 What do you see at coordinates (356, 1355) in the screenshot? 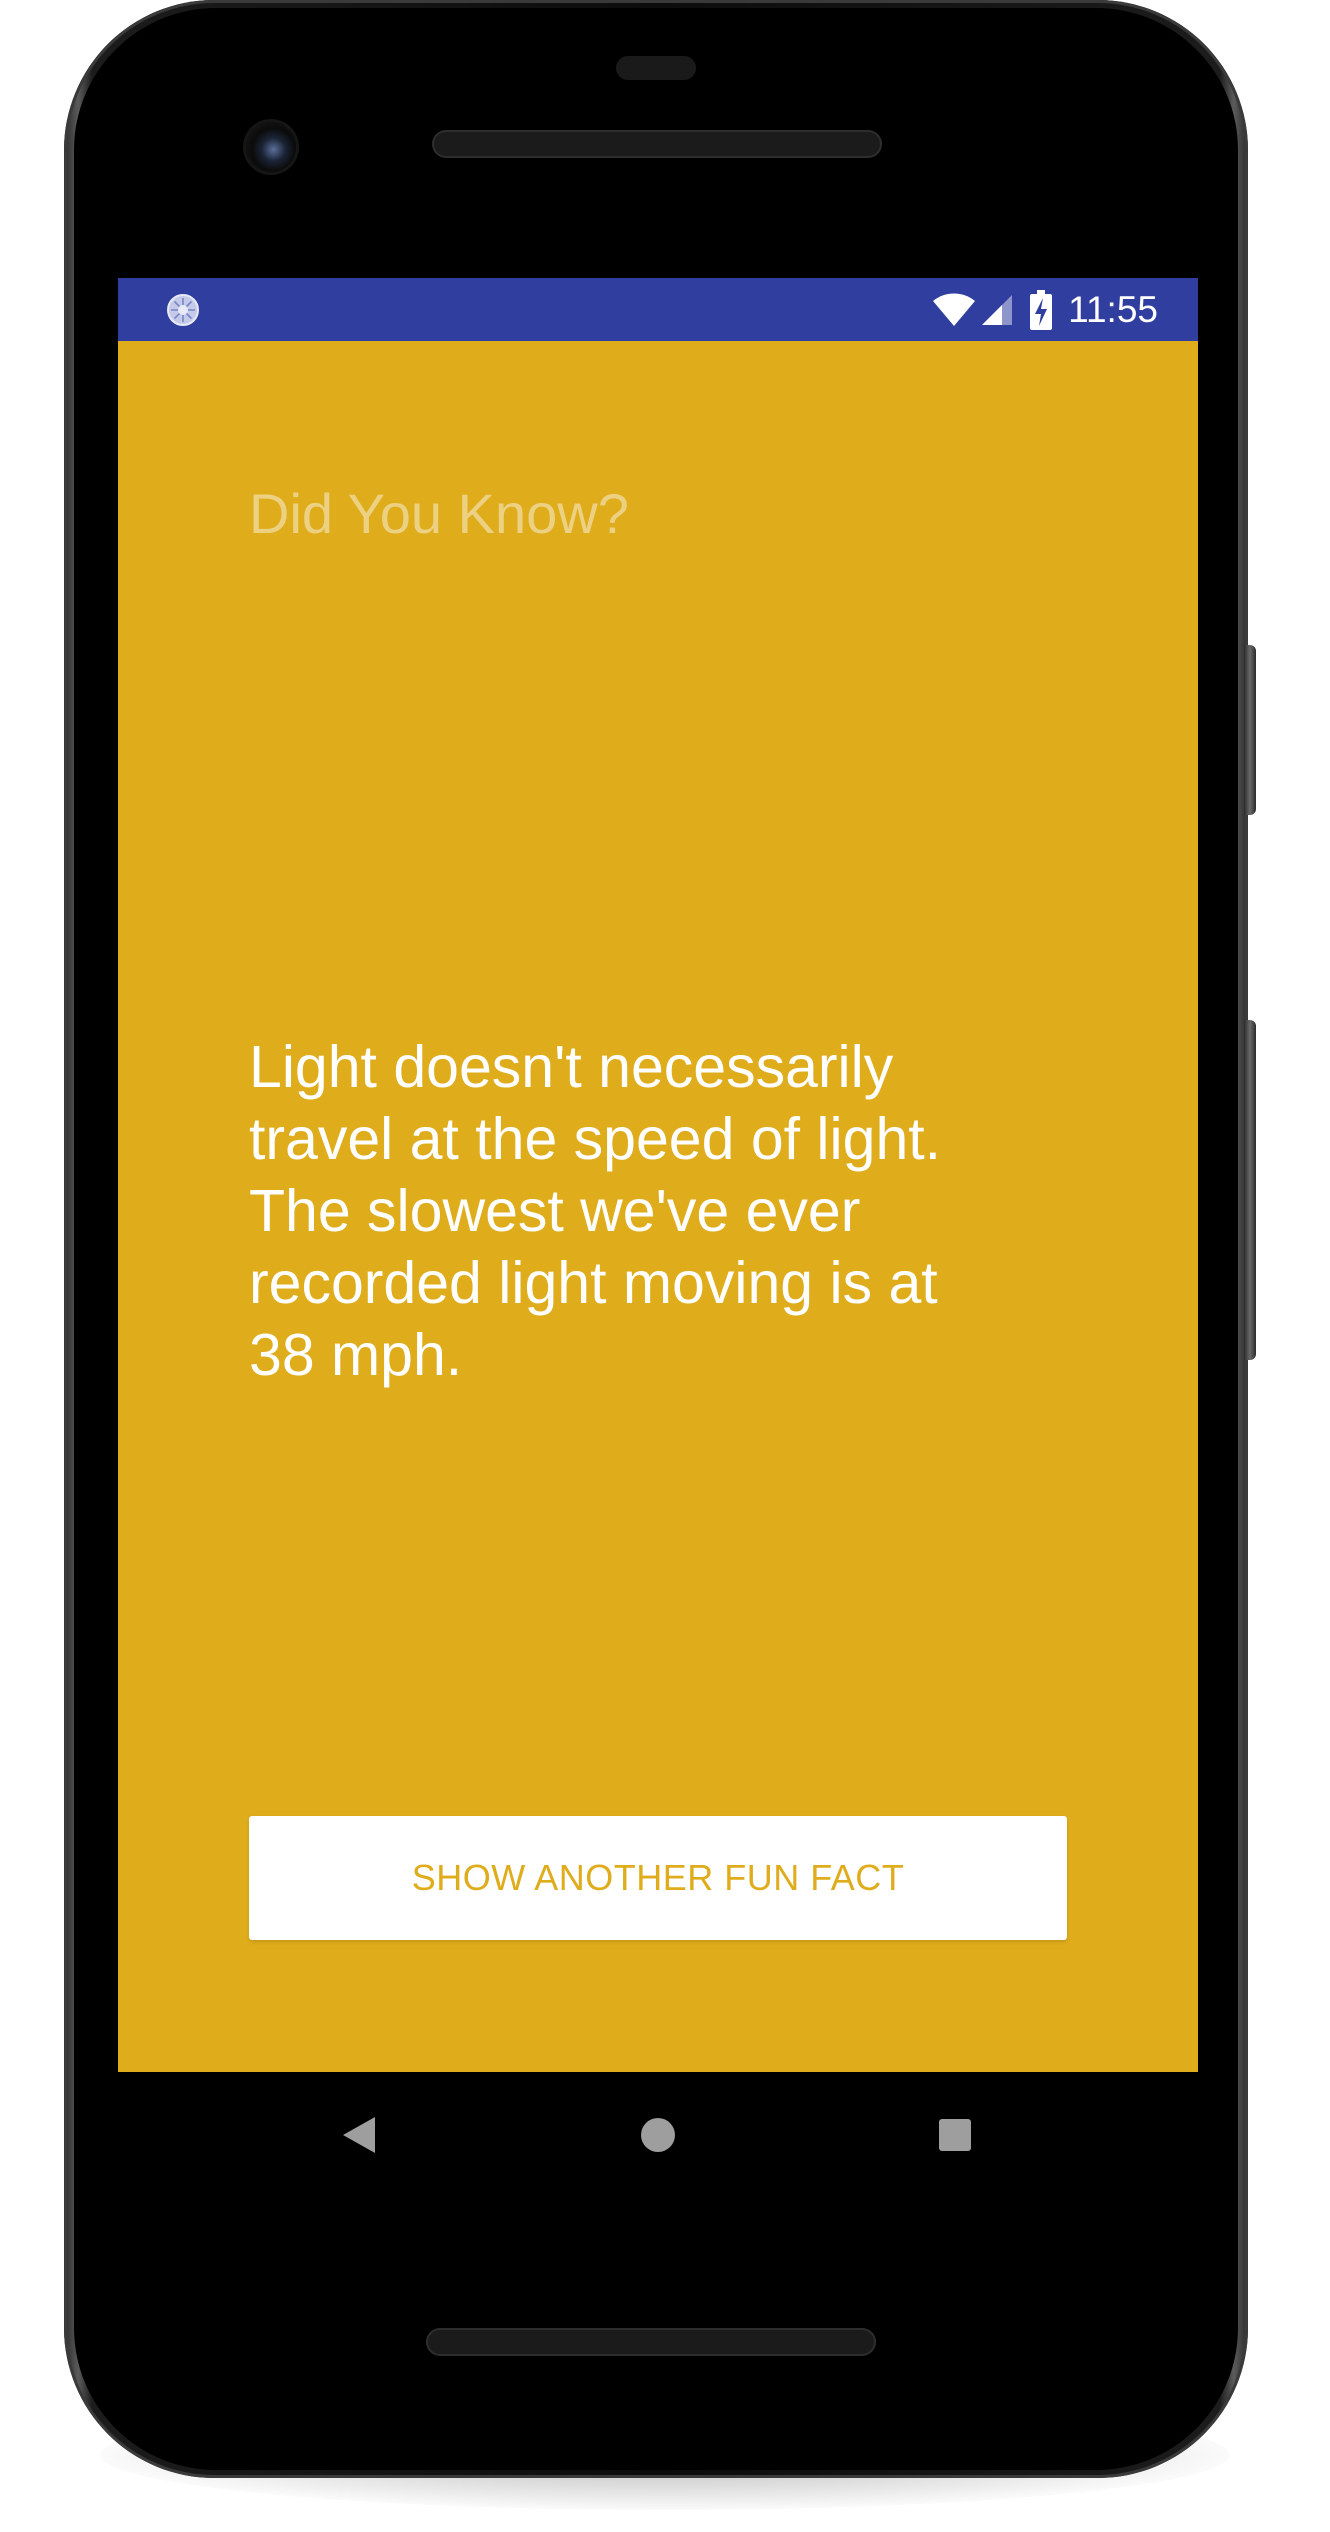
I see `fact-text-line: 38 mph.` at bounding box center [356, 1355].